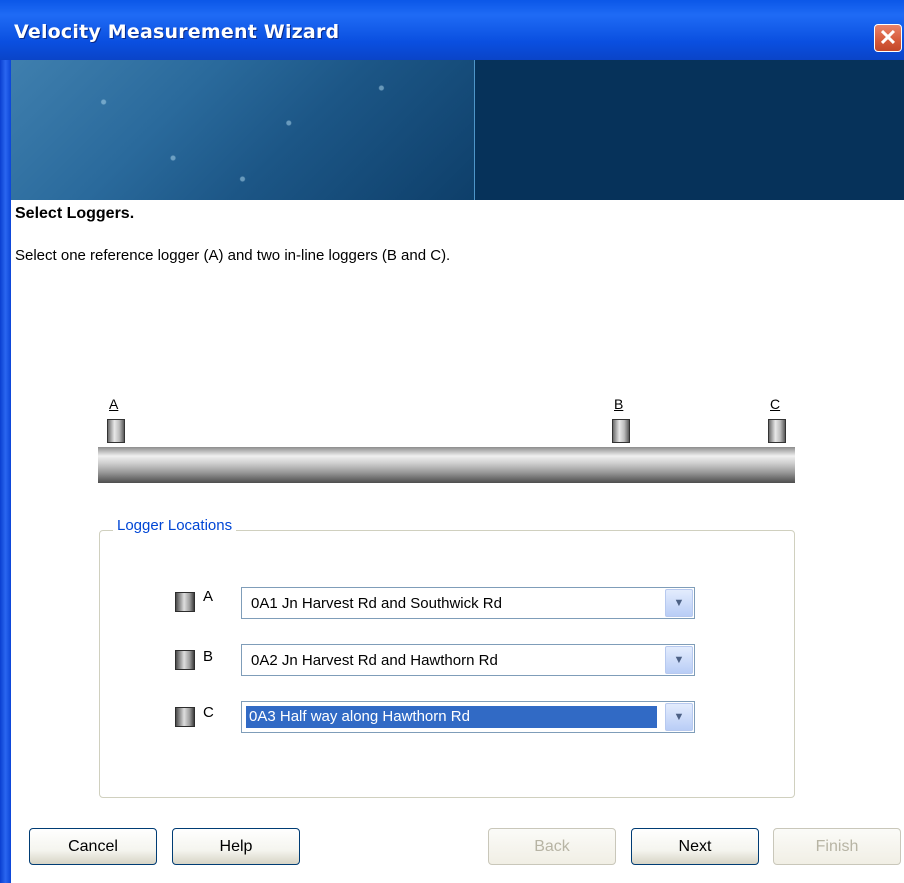 Image resolution: width=904 pixels, height=883 pixels. I want to click on logger-c-value: 0A3 Half way along Hawthorn Rd, so click(451, 717).